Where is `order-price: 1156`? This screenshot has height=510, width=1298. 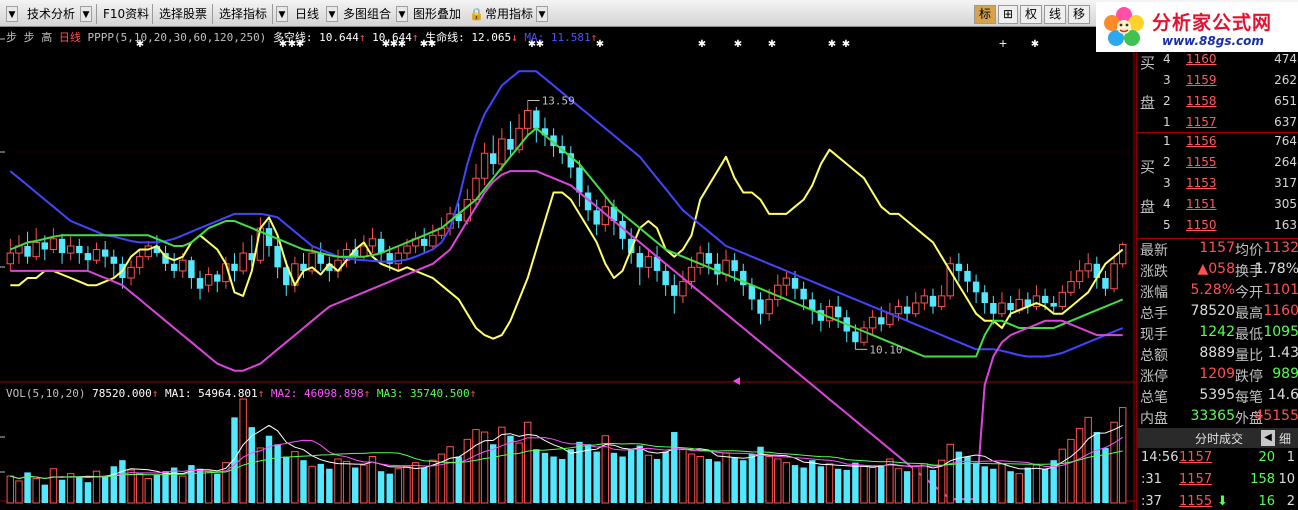
order-price: 1156 is located at coordinates (1201, 141).